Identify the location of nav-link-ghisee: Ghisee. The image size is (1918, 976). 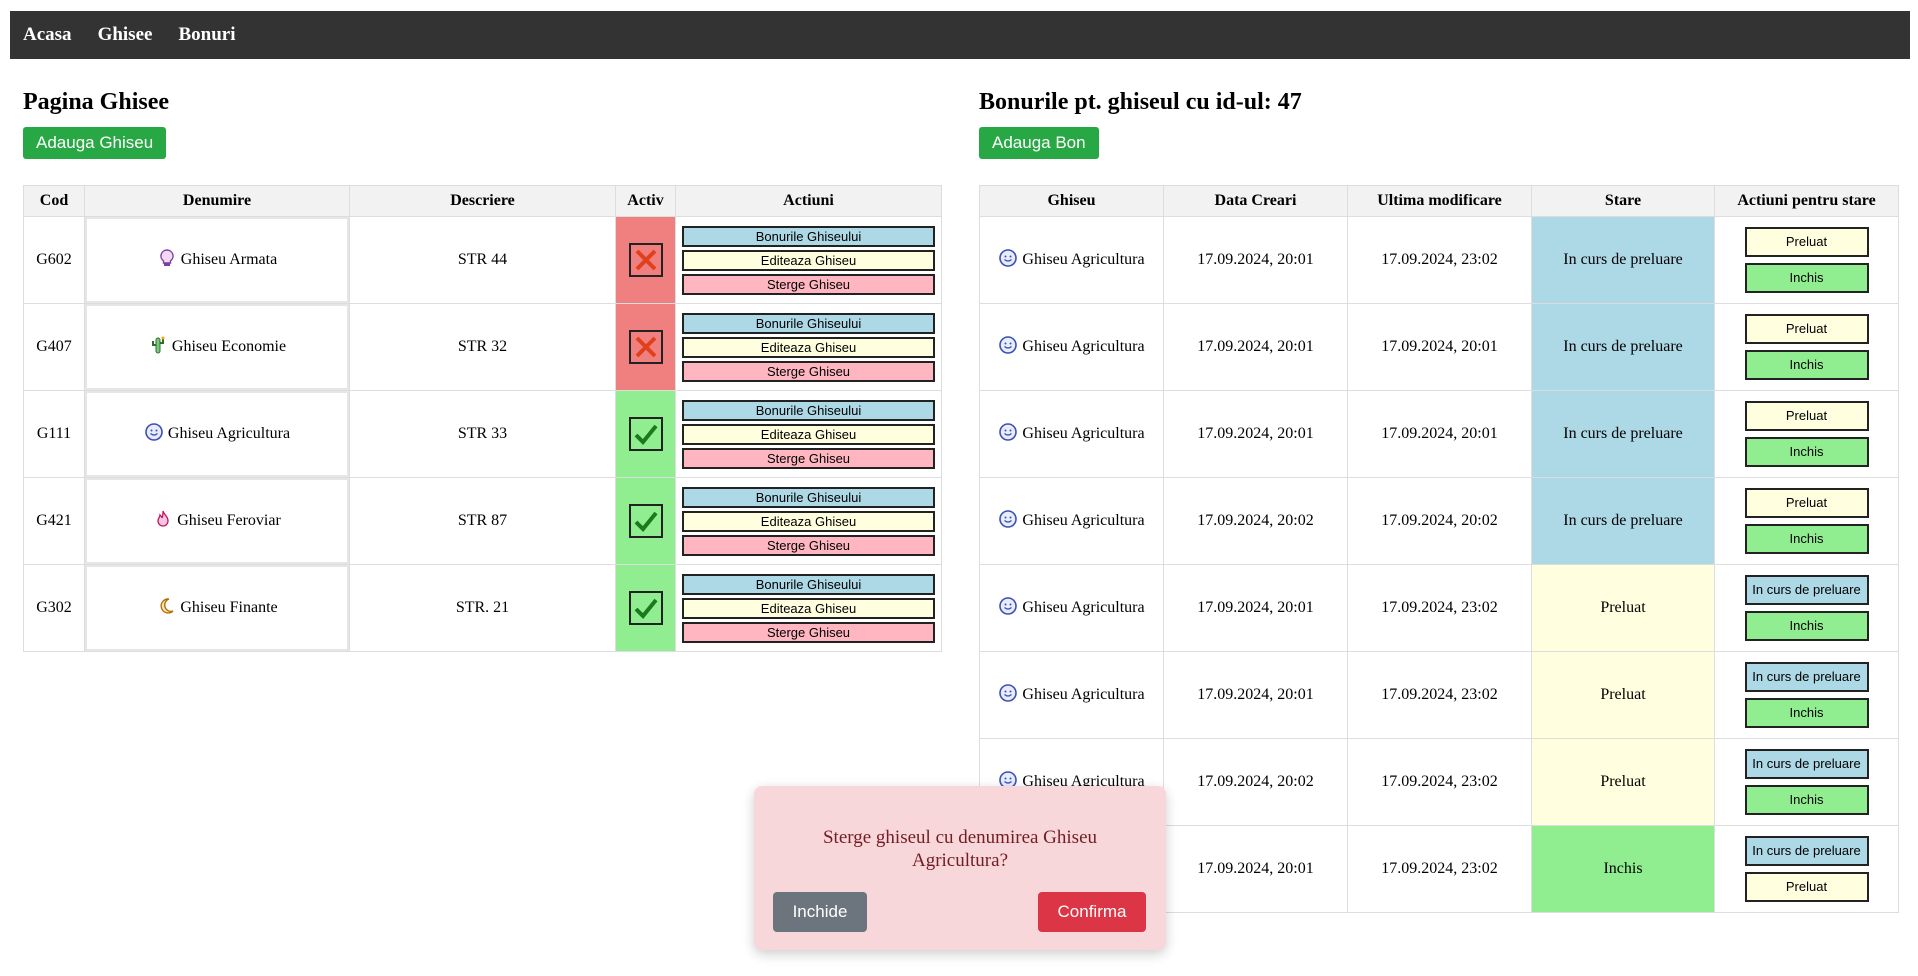
(125, 35).